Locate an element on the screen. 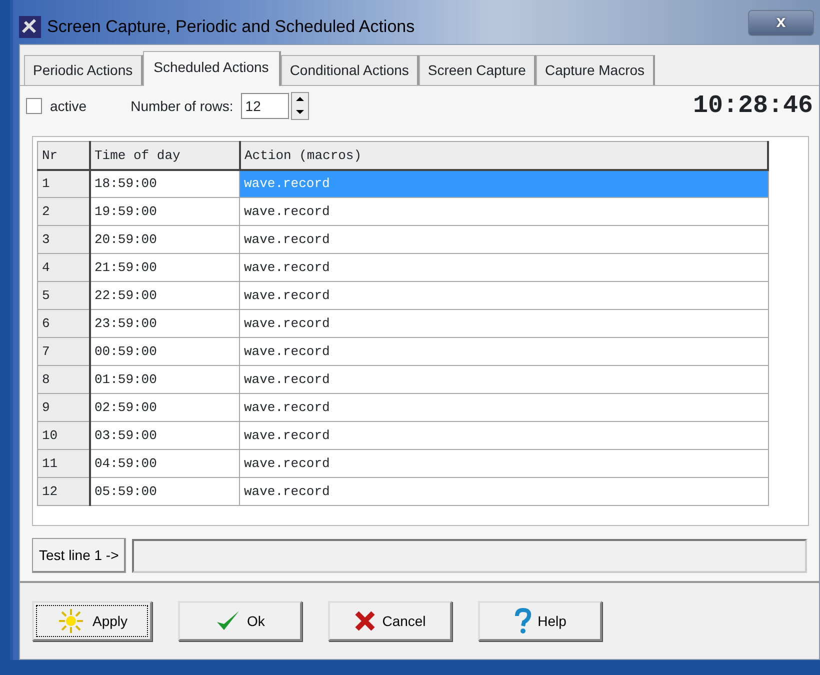  table-cell: 19:59:00 is located at coordinates (165, 212).